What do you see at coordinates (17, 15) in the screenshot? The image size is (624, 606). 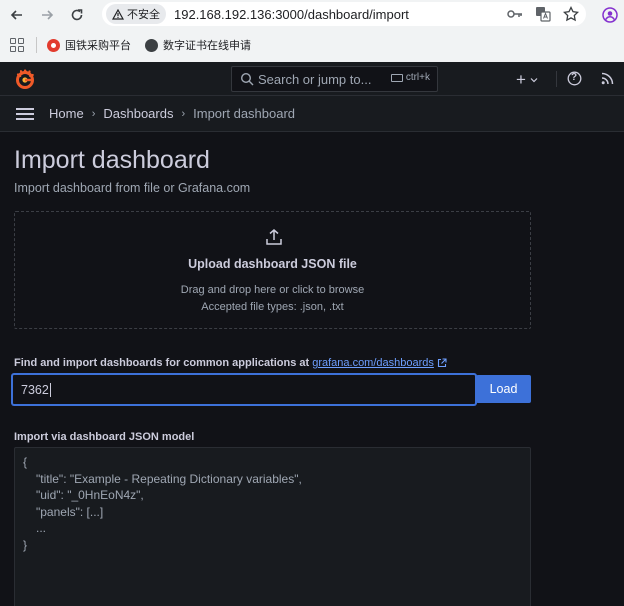 I see `back-icon` at bounding box center [17, 15].